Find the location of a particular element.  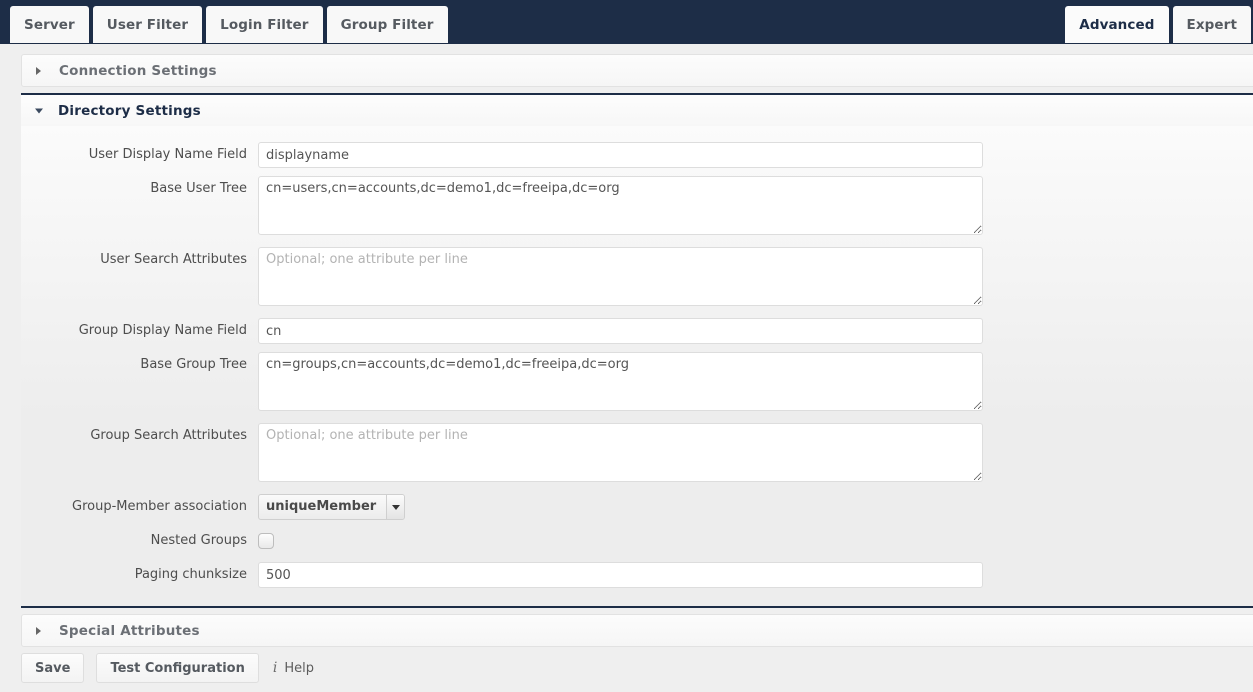

tab-server: Server is located at coordinates (49, 25).